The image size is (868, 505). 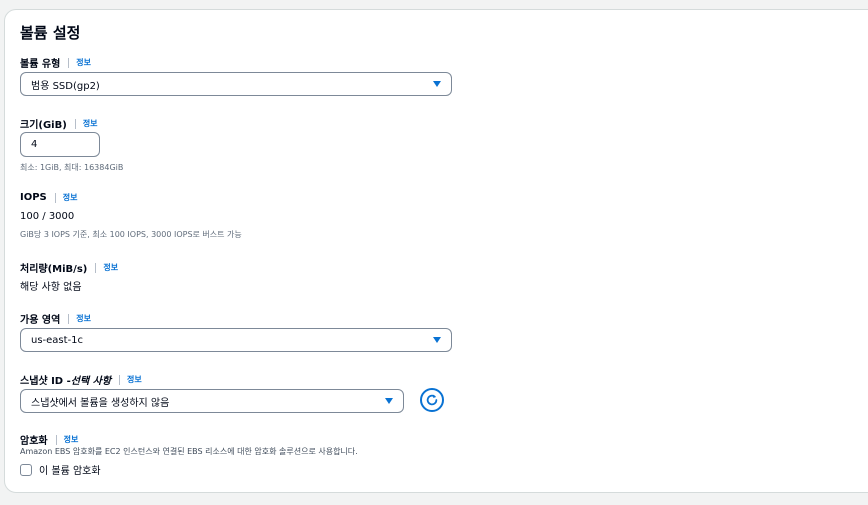 I want to click on size-label: 크기(GiB), so click(x=43, y=125).